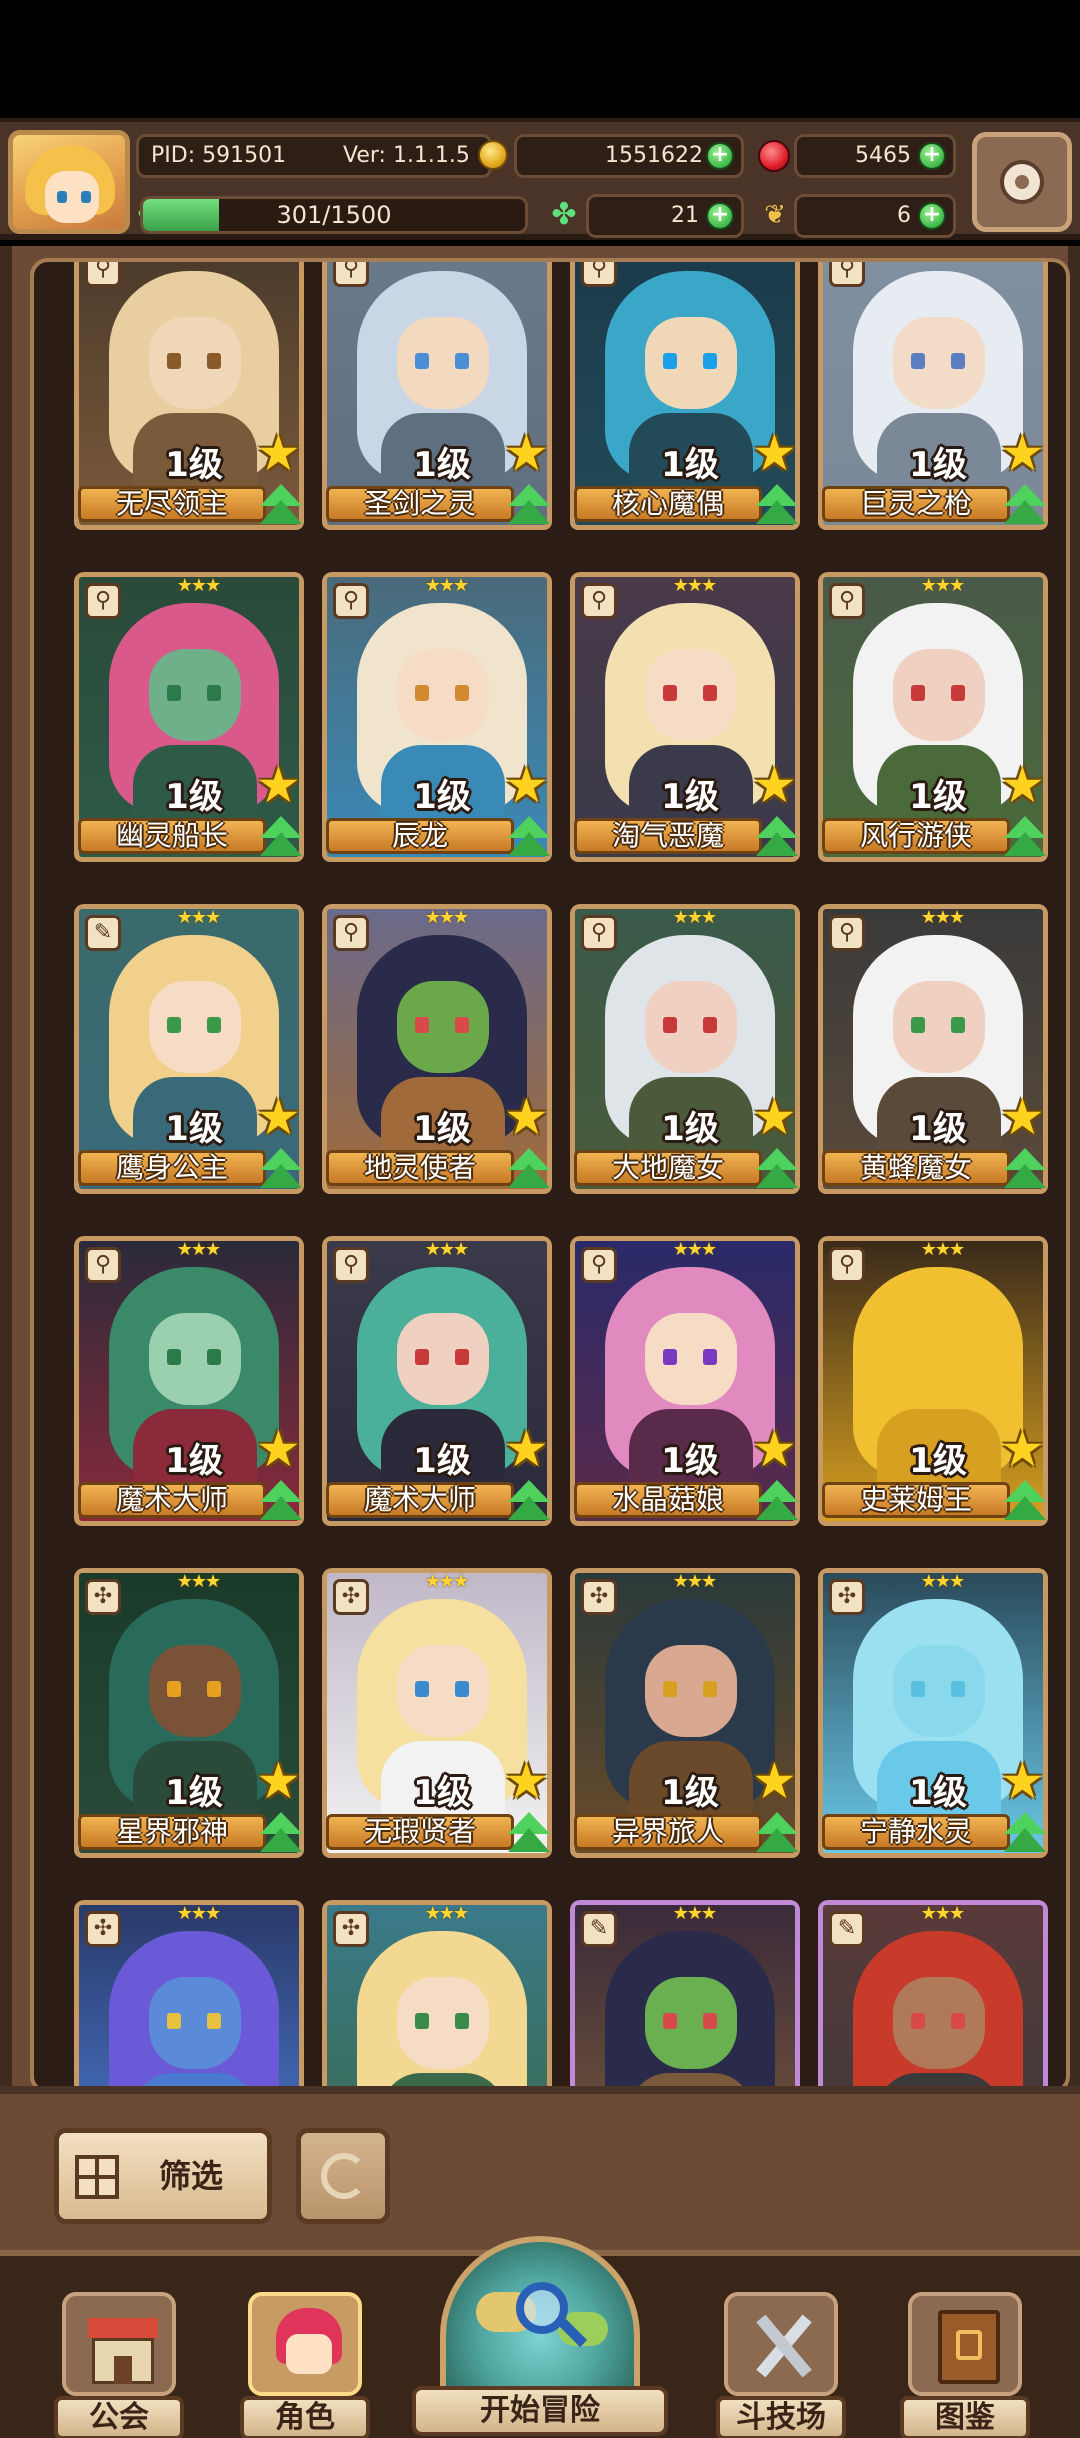 The image size is (1080, 2438). Describe the element at coordinates (685, 726) in the screenshot. I see `character-card: ⚲ ★★★ 1级 淘气恶魔 ★` at that location.